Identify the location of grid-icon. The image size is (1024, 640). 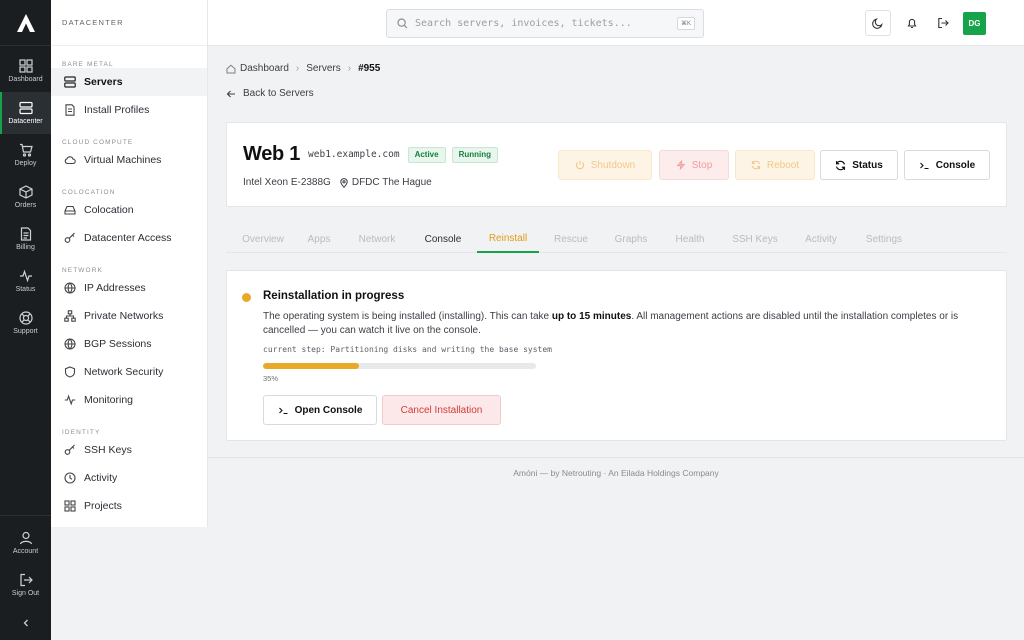
(70, 506).